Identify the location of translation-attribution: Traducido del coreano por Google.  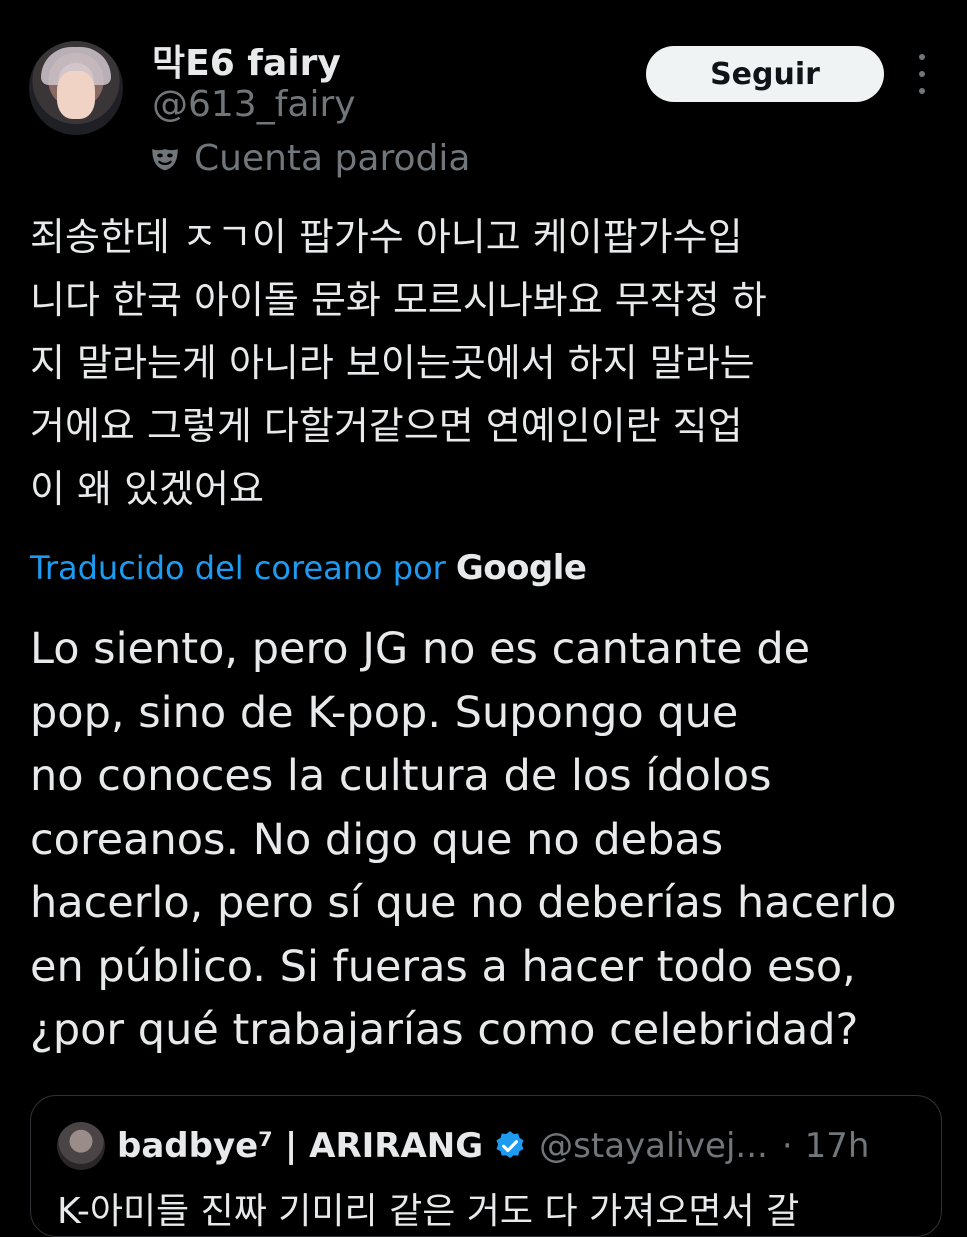
(308, 568).